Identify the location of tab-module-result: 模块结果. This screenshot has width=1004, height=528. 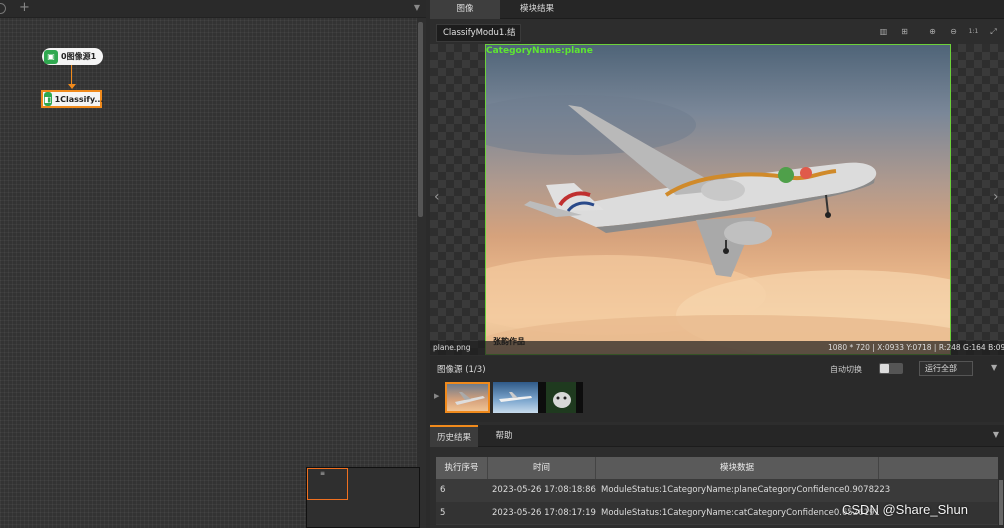
(537, 9).